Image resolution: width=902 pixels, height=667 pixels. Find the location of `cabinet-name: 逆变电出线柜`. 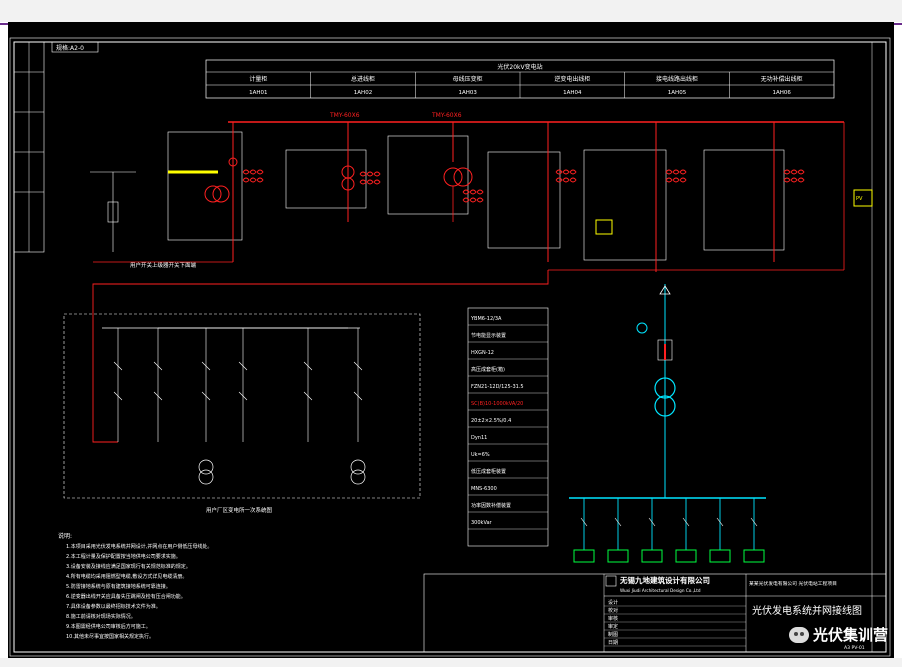

cabinet-name: 逆变电出线柜 is located at coordinates (572, 79).